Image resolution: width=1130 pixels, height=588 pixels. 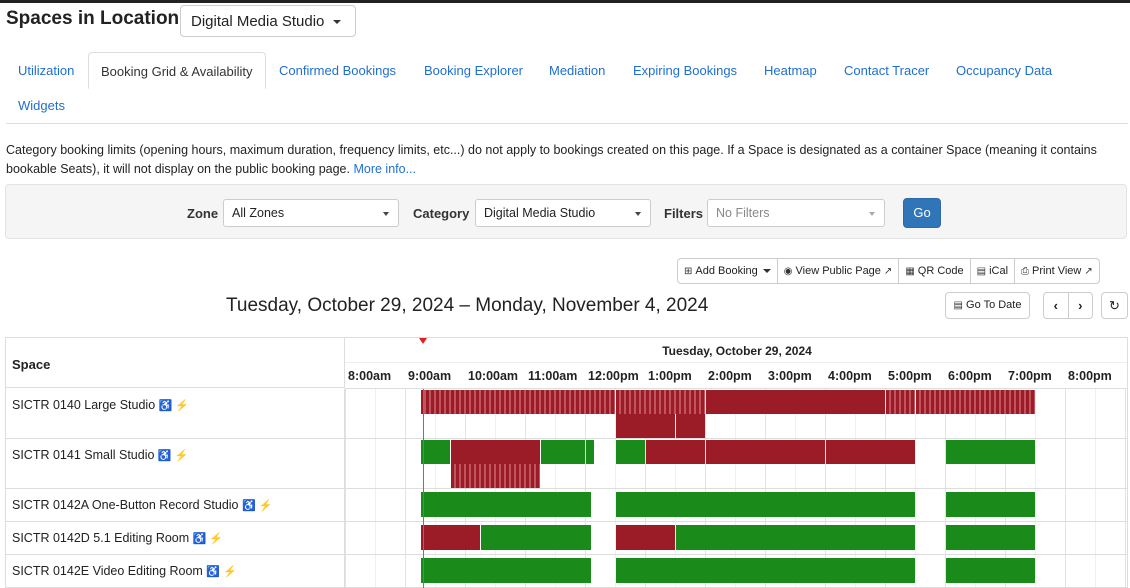 What do you see at coordinates (1090, 376) in the screenshot?
I see `hour-label: 8:00pm` at bounding box center [1090, 376].